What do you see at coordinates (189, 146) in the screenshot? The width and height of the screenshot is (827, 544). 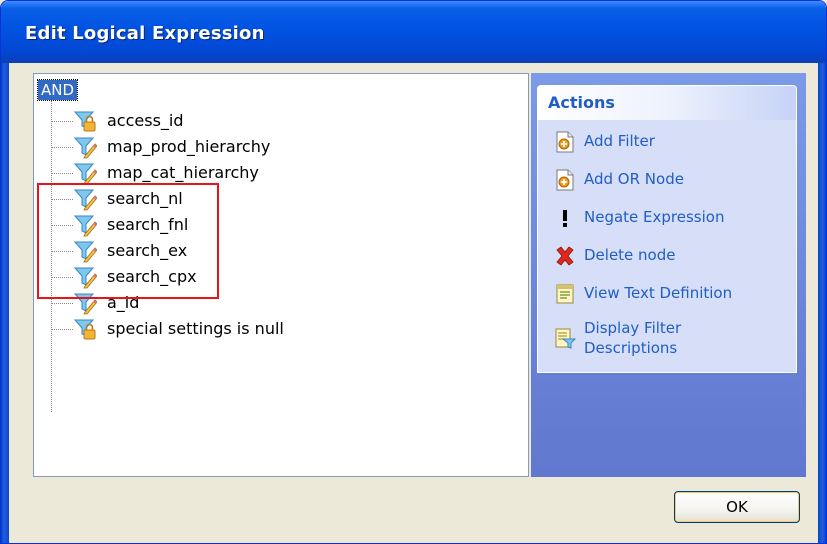 I see `tree-node-label: map_prod_hierarchy` at bounding box center [189, 146].